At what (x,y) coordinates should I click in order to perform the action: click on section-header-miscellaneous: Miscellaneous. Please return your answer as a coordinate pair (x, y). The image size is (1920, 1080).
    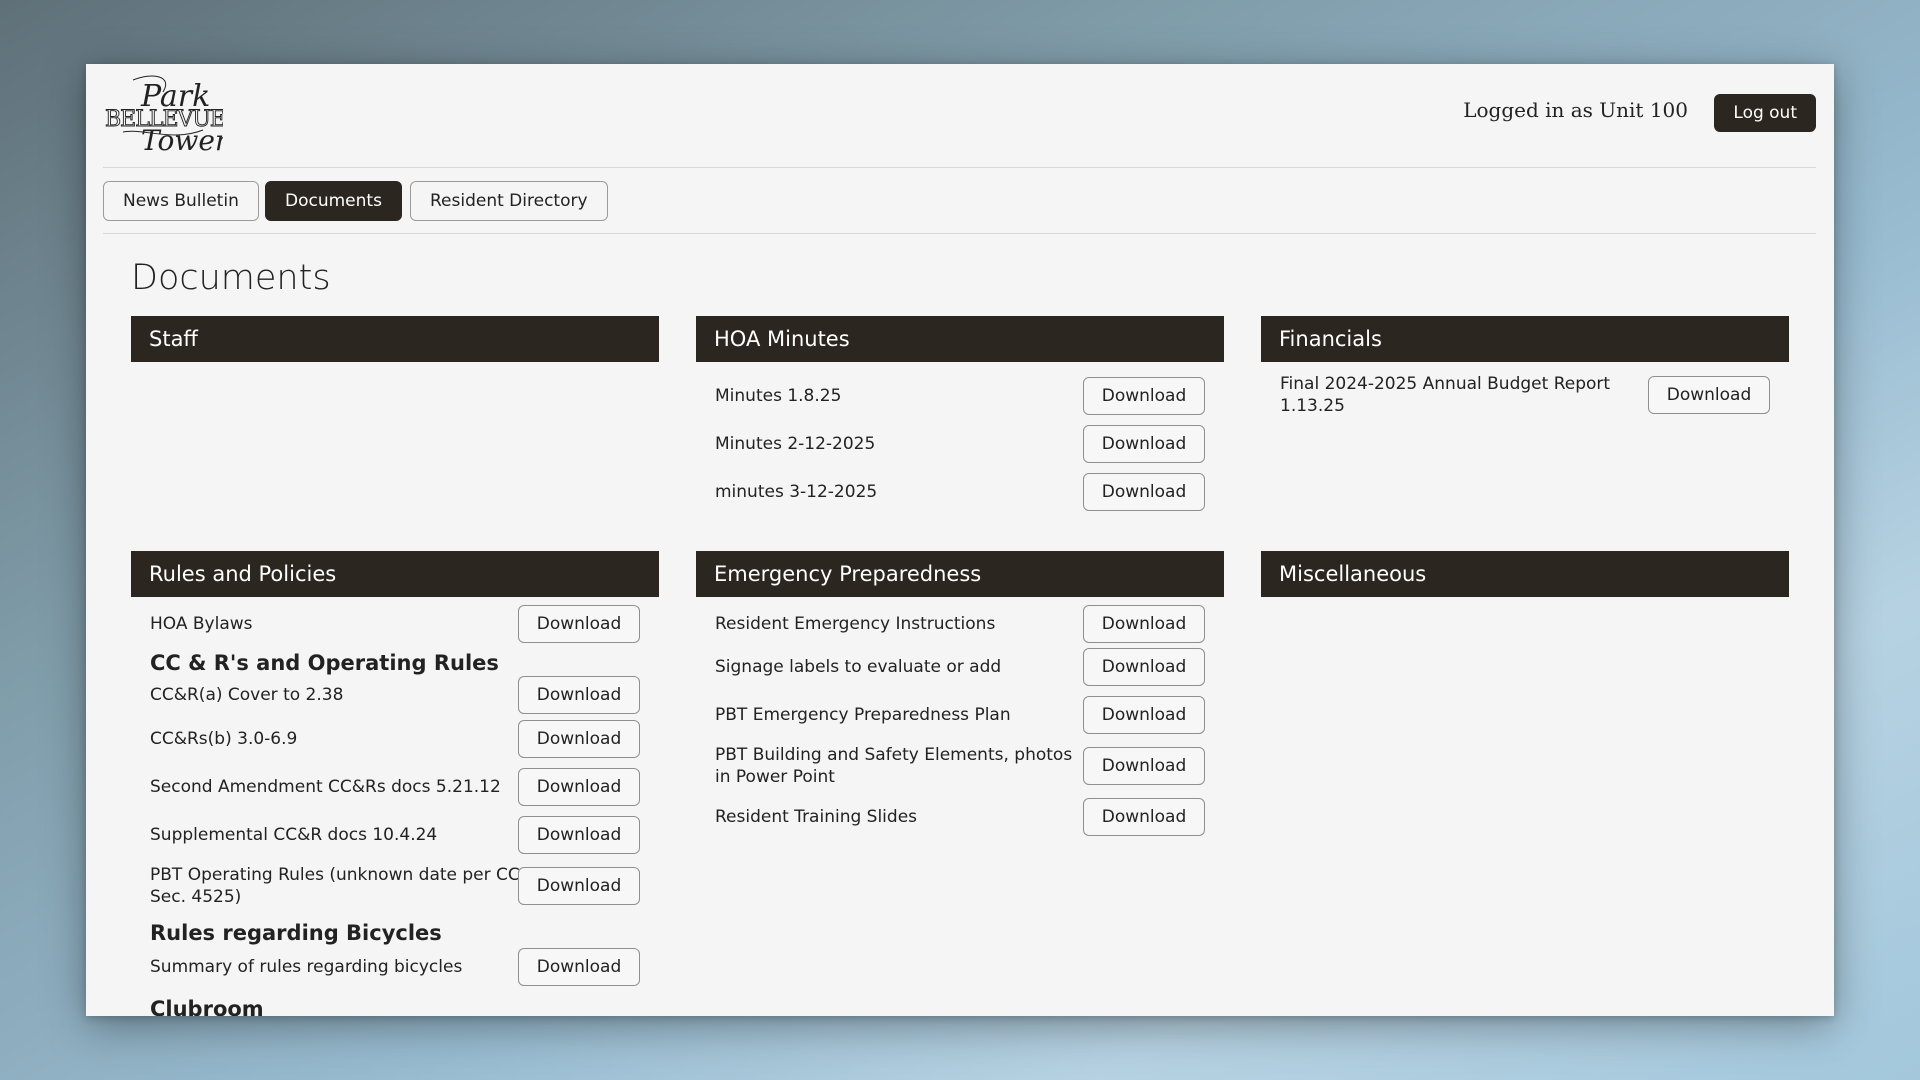
    Looking at the image, I should click on (1525, 574).